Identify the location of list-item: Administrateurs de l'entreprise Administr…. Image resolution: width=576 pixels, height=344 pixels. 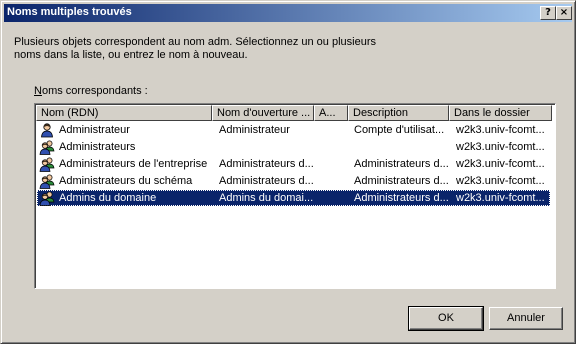
(293, 164).